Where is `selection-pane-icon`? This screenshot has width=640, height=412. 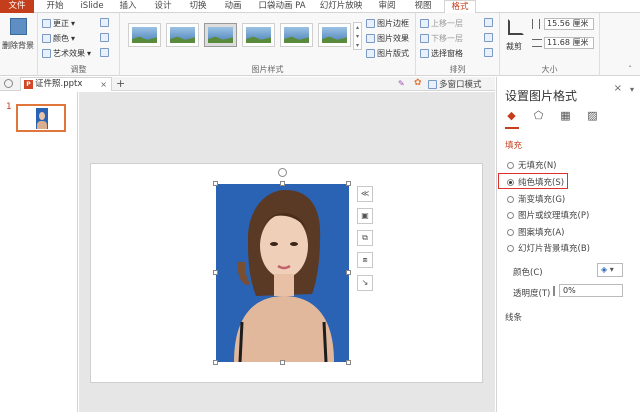 selection-pane-icon is located at coordinates (424, 53).